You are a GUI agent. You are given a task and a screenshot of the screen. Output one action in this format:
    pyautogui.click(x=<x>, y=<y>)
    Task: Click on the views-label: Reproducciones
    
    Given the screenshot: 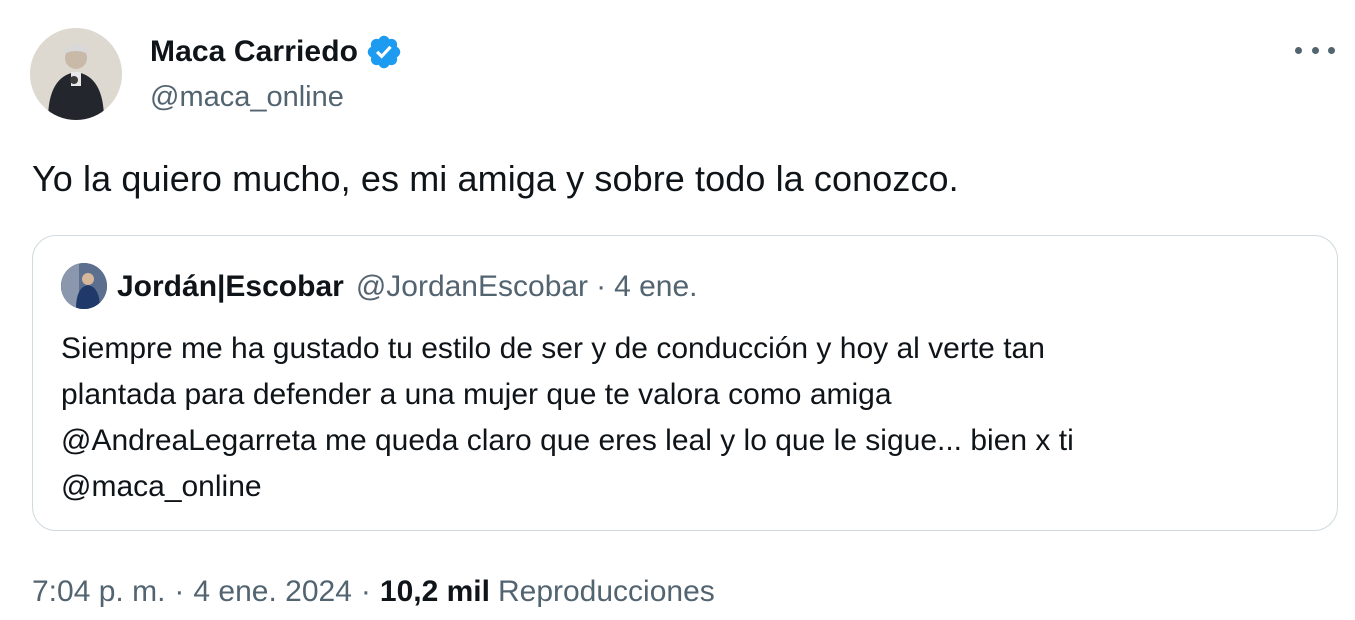 What is the action you would take?
    pyautogui.click(x=606, y=591)
    